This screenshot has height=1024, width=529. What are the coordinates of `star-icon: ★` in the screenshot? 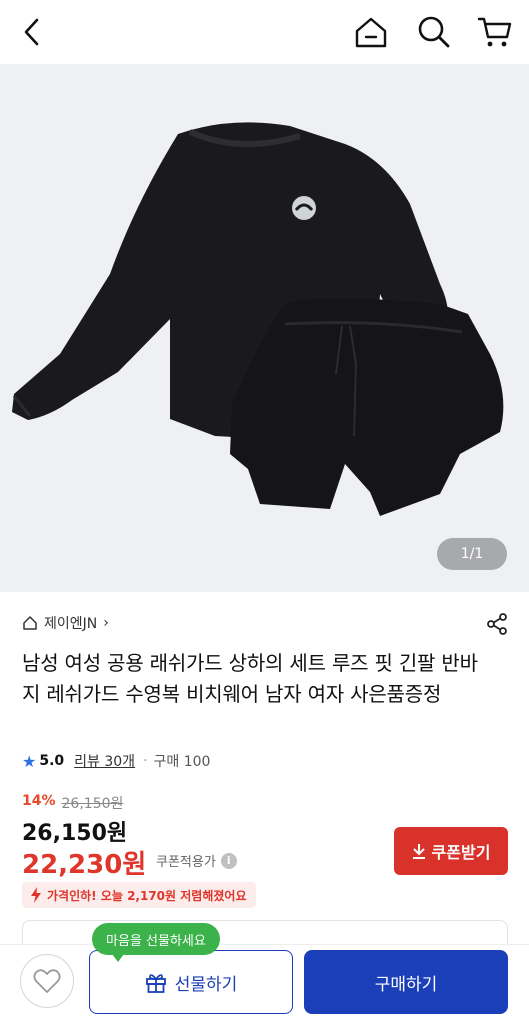 It's located at (29, 761).